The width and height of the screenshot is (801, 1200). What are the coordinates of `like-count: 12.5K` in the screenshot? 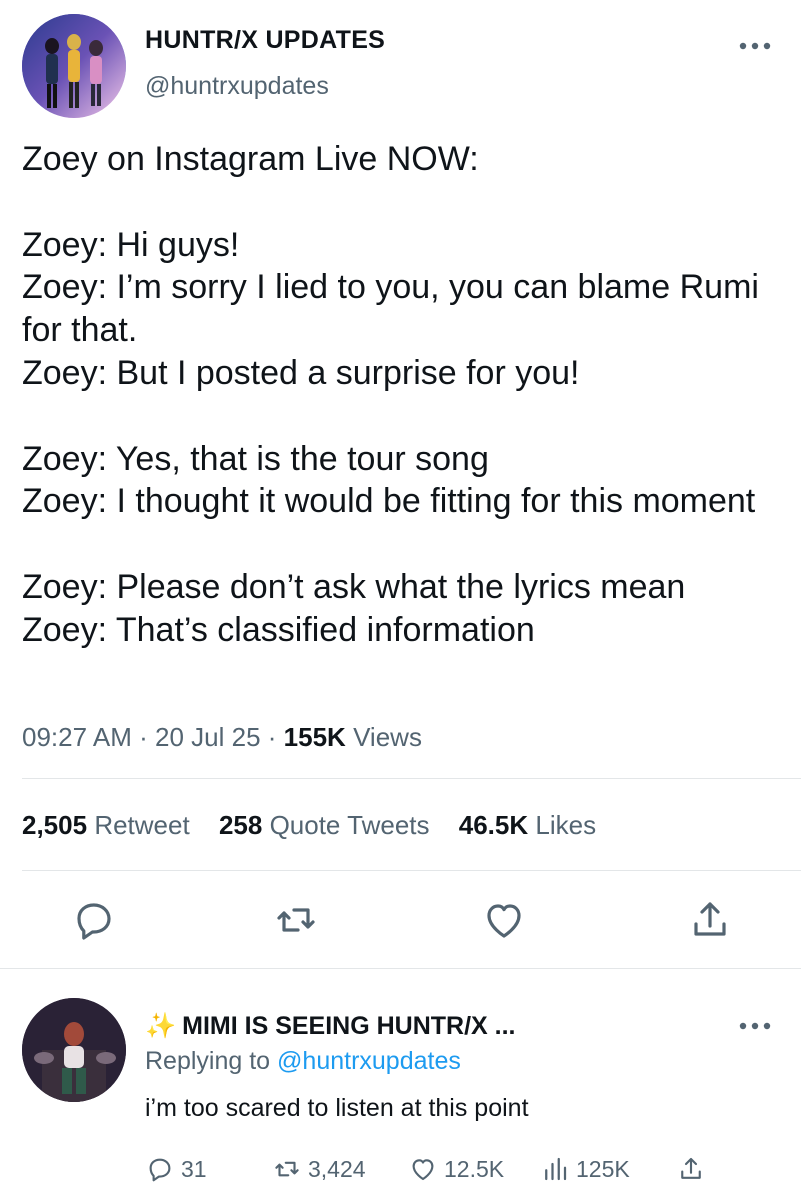 It's located at (474, 1168).